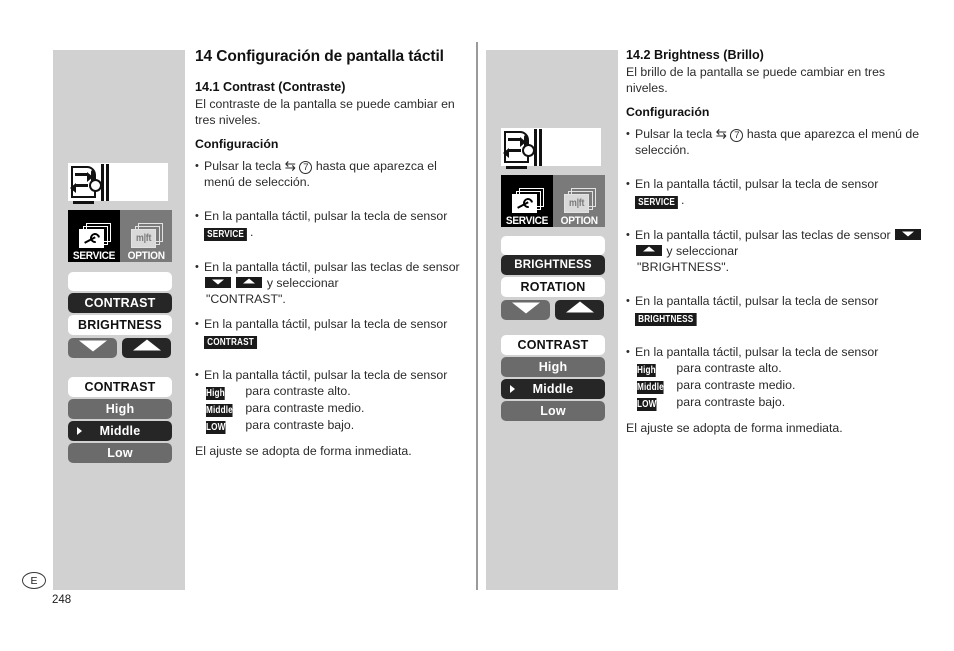 The image size is (954, 651). Describe the element at coordinates (553, 345) in the screenshot. I see `submenu-title-contrast-right: CONTRAST` at that location.